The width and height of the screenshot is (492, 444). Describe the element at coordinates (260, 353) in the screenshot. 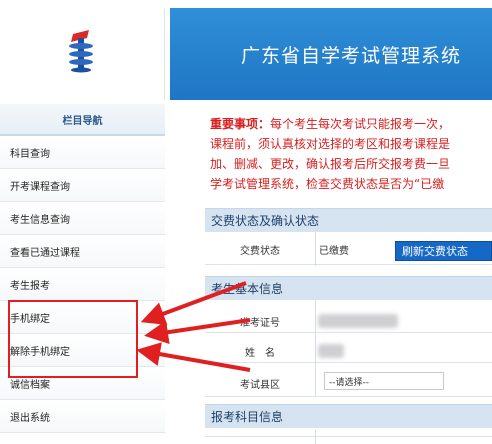

I see `name-label: 姓 名` at that location.